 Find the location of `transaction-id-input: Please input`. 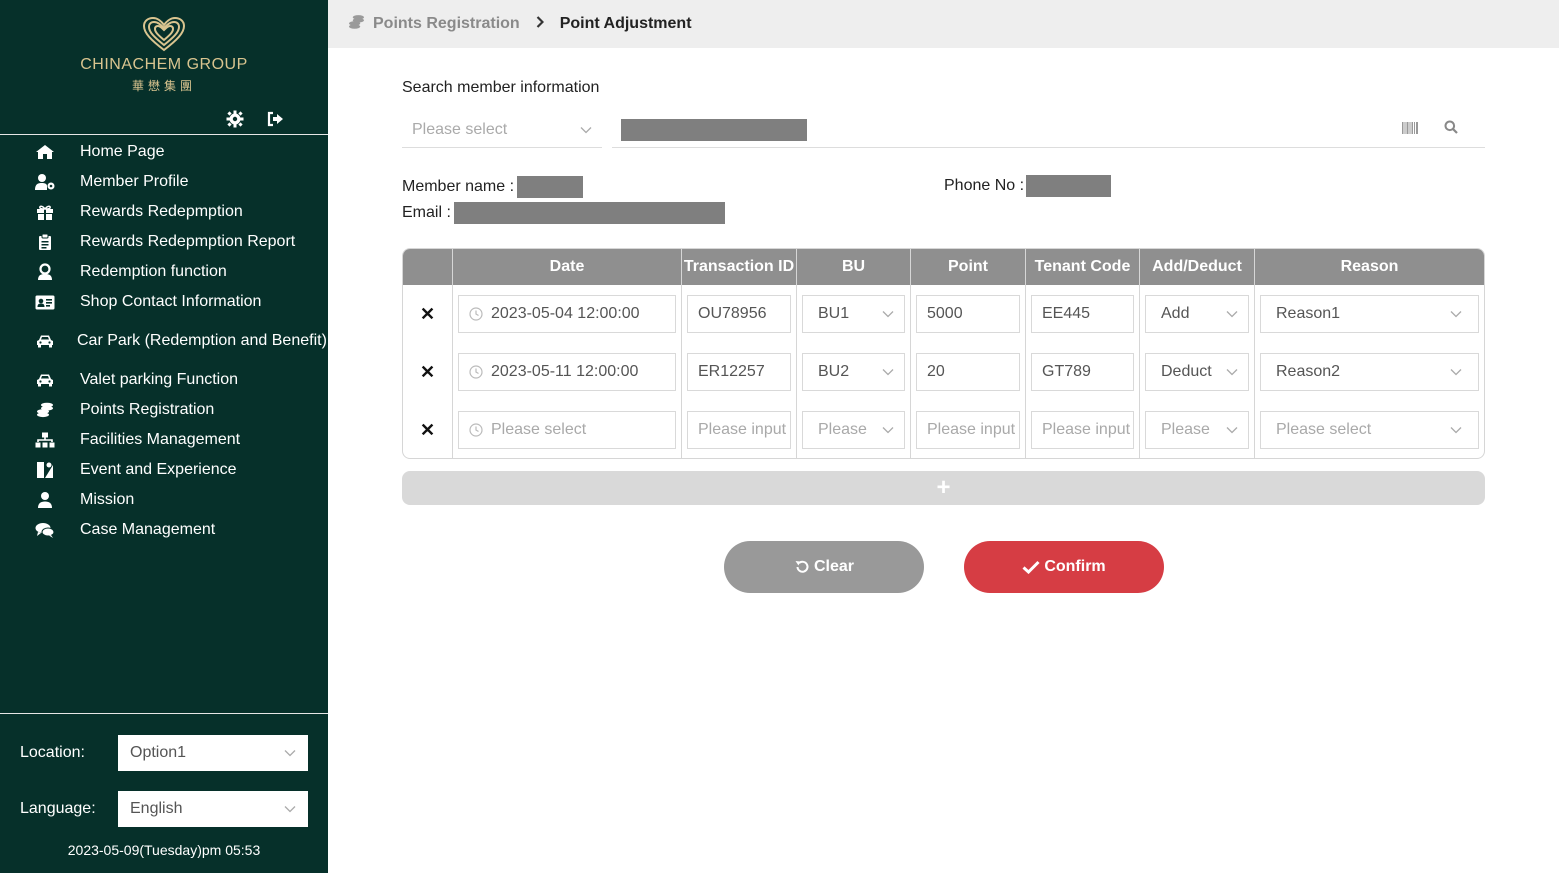

transaction-id-input: Please input is located at coordinates (739, 430).